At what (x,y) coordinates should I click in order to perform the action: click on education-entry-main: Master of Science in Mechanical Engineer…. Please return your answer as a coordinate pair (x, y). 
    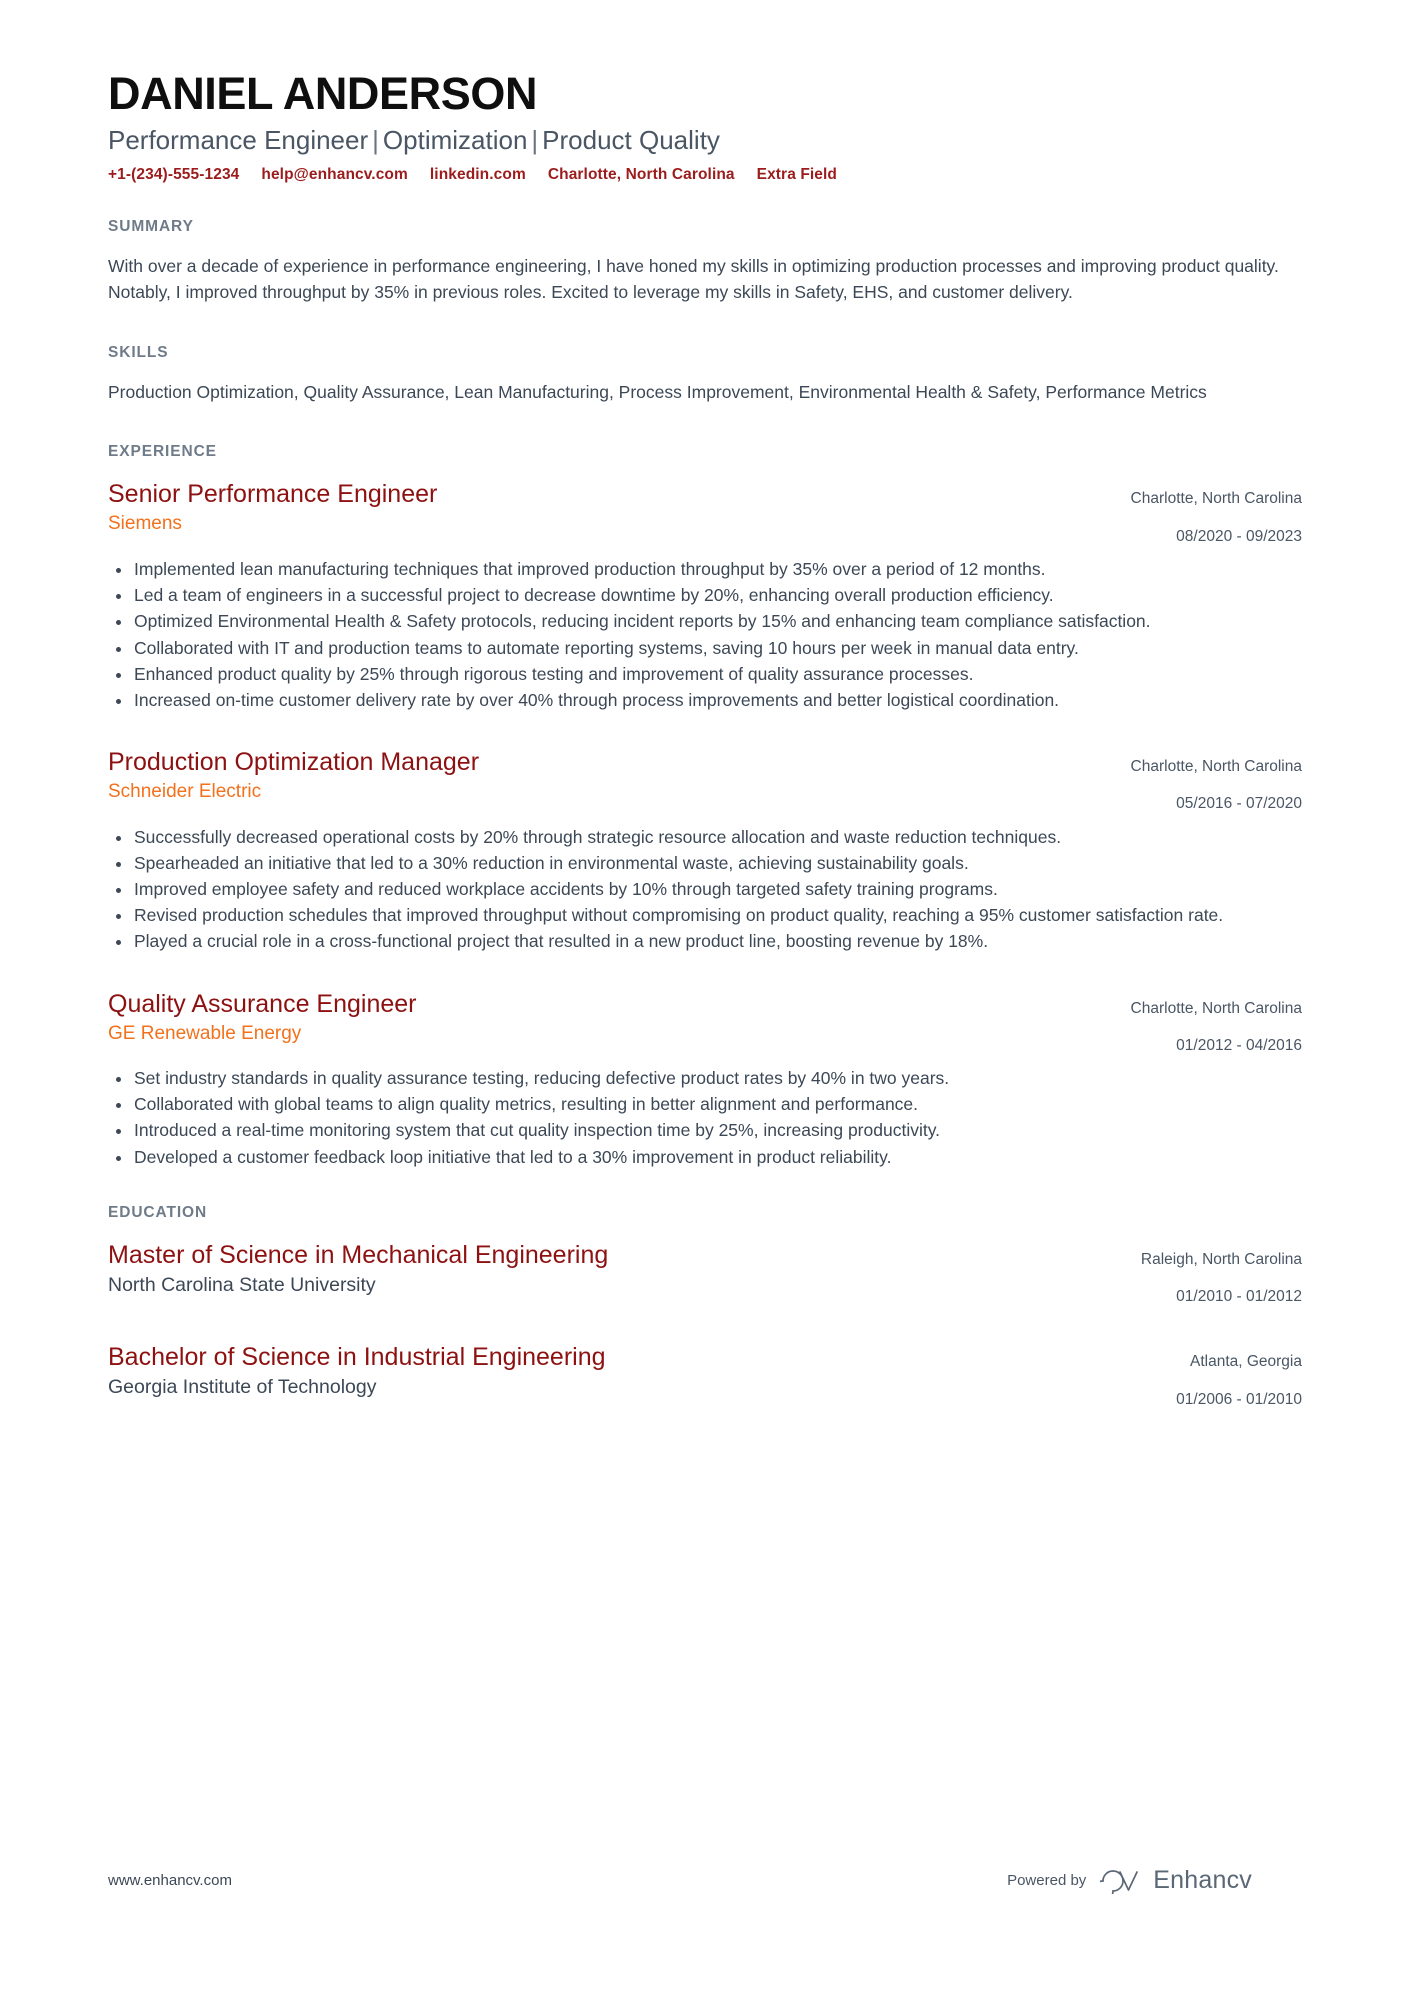
    Looking at the image, I should click on (612, 1269).